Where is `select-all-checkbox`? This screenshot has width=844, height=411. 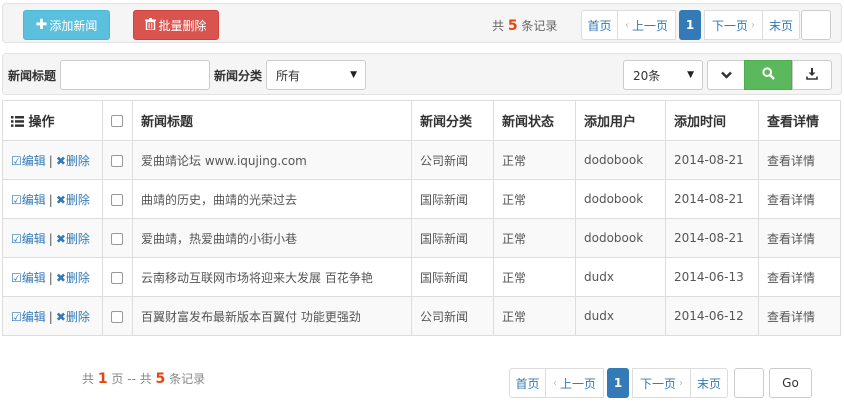
select-all-checkbox is located at coordinates (117, 120).